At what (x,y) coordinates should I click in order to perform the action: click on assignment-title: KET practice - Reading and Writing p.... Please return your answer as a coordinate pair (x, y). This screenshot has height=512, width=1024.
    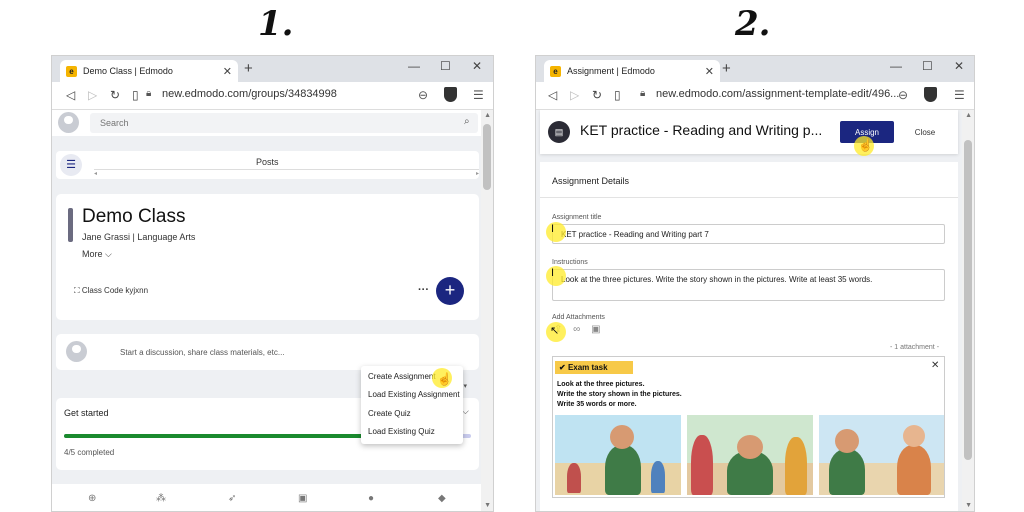
    Looking at the image, I should click on (701, 130).